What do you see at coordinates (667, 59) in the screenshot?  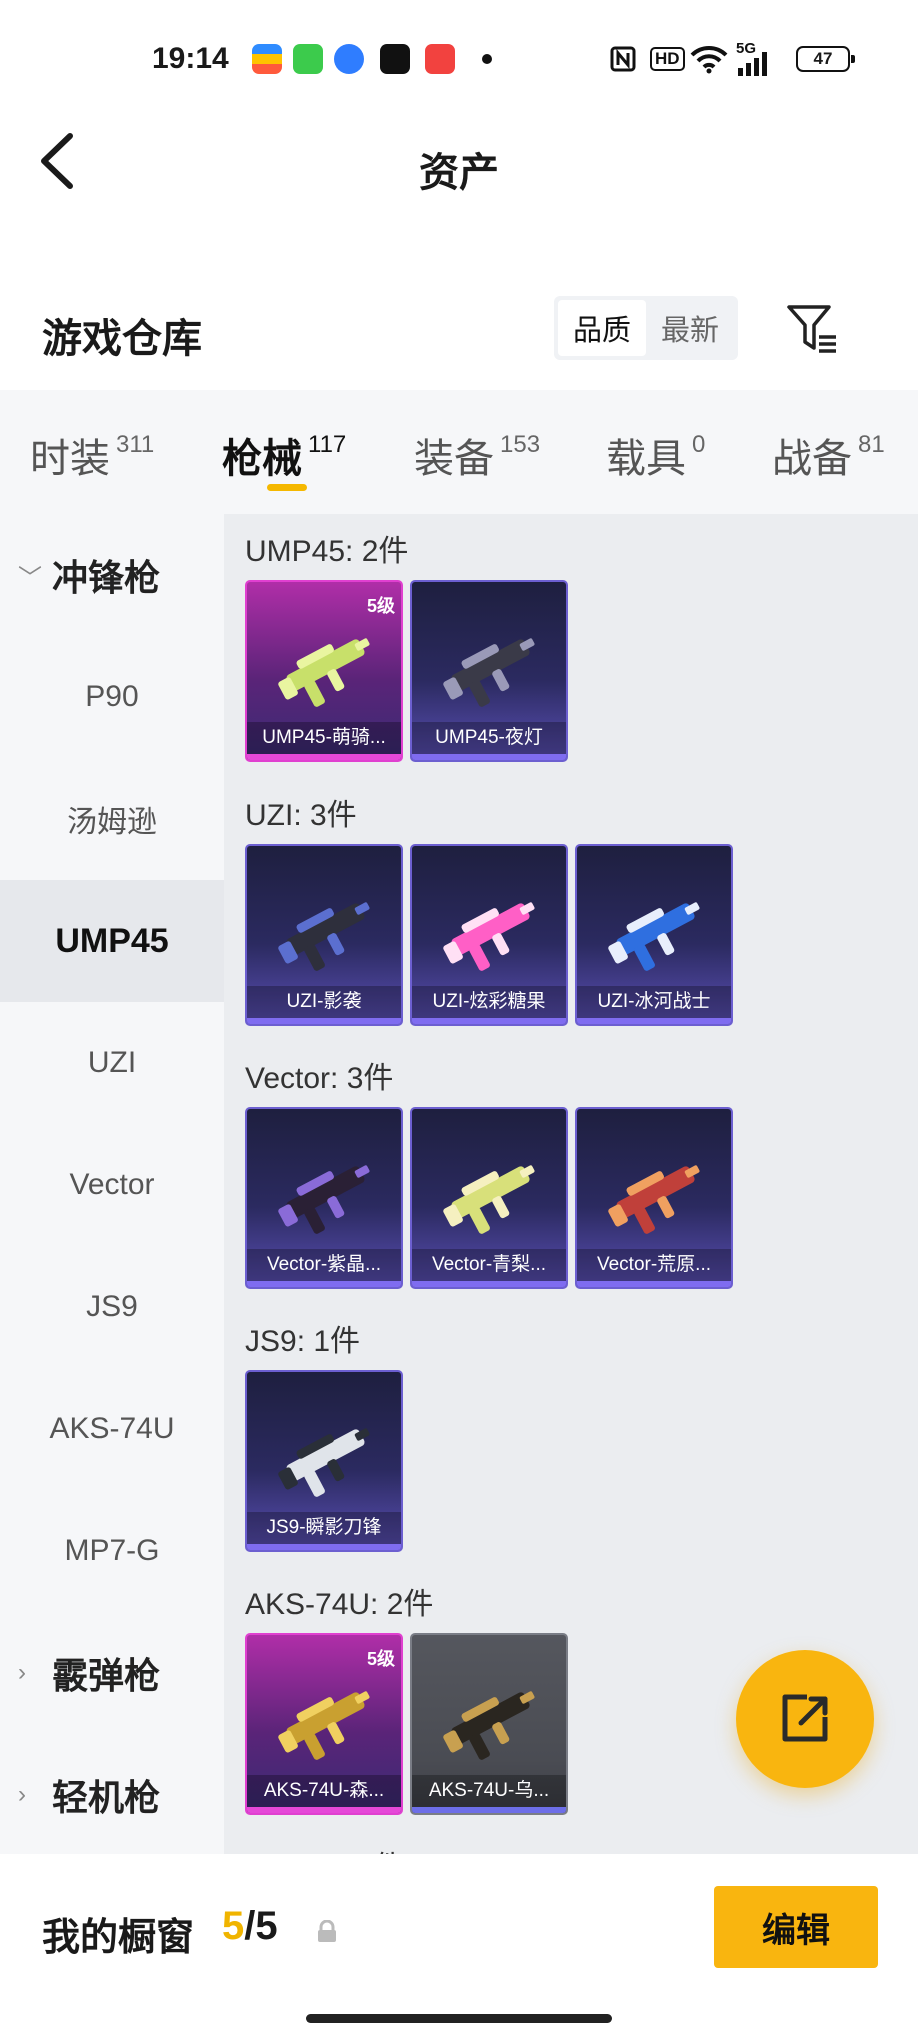 I see `hd-icon: HD` at bounding box center [667, 59].